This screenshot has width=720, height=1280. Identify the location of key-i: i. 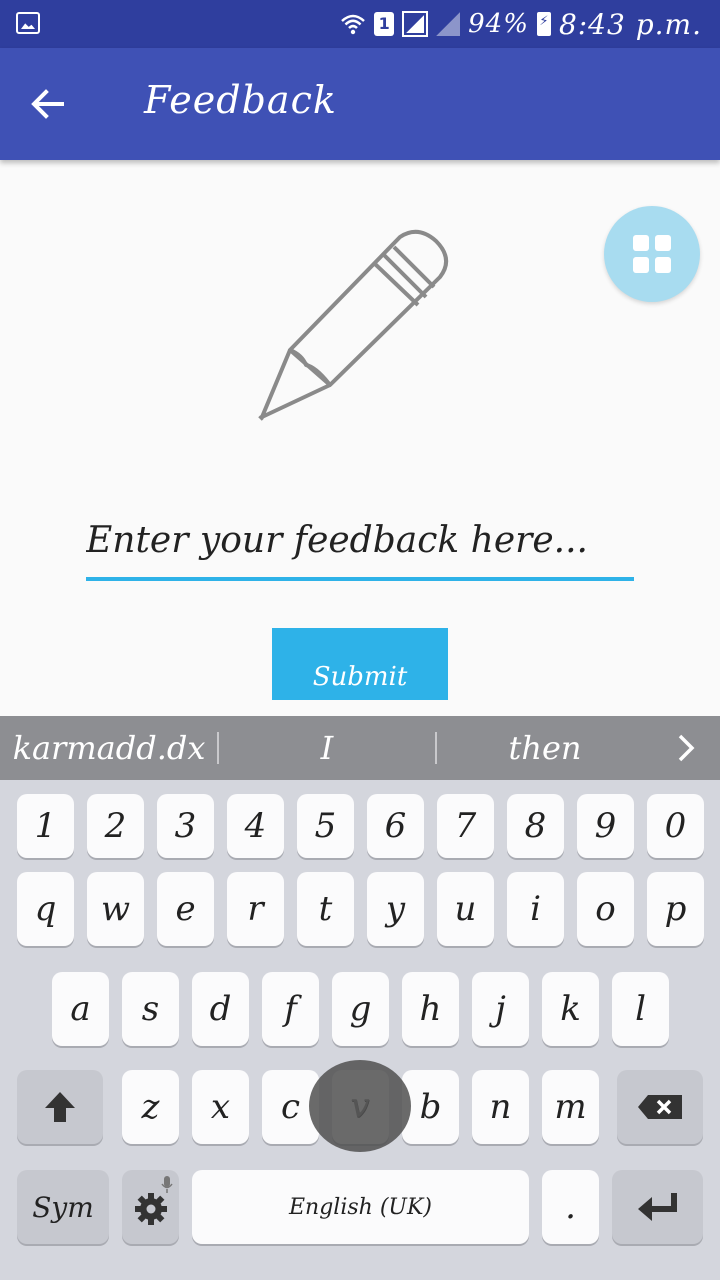
(535, 909).